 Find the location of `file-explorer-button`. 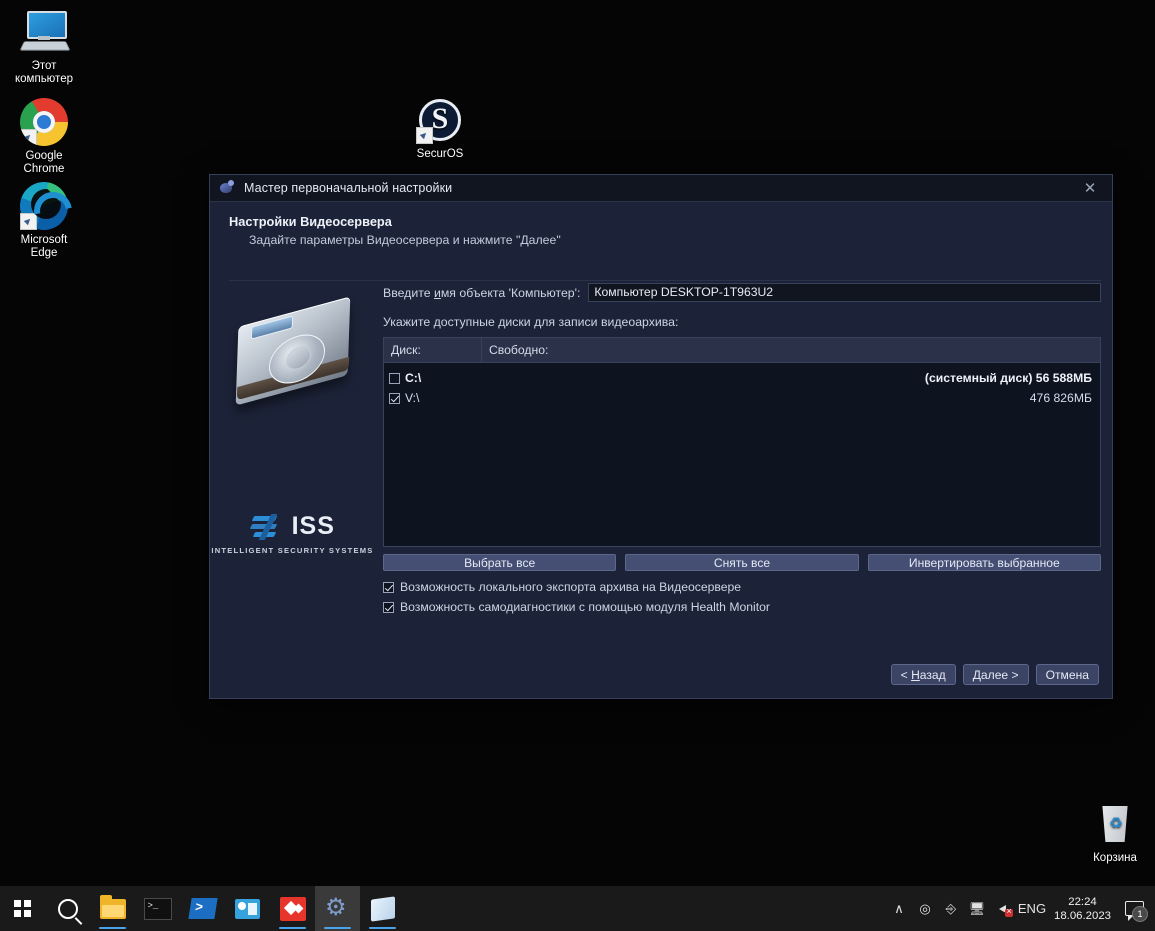

file-explorer-button is located at coordinates (112, 908).